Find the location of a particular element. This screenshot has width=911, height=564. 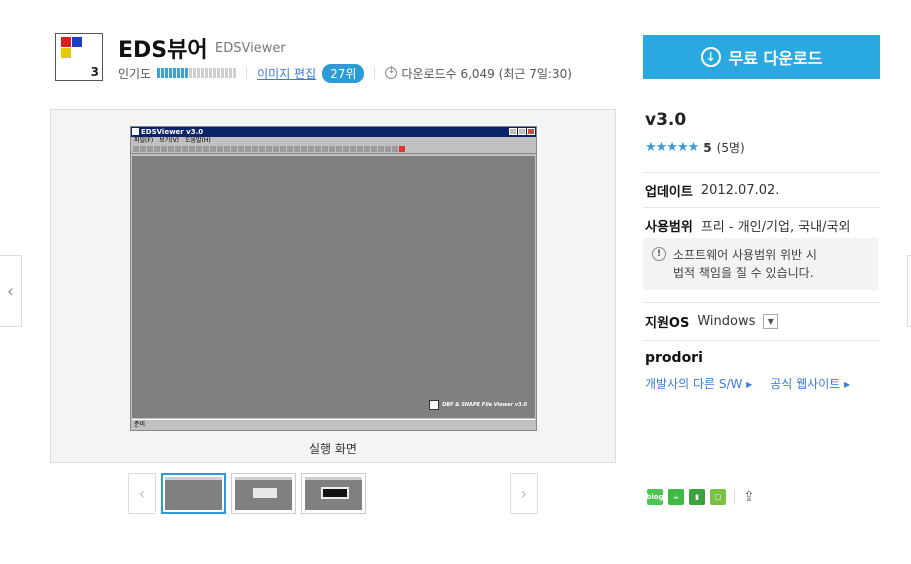

share-bar: blog ☕ ▮ ▢ ⇪ is located at coordinates (700, 497).